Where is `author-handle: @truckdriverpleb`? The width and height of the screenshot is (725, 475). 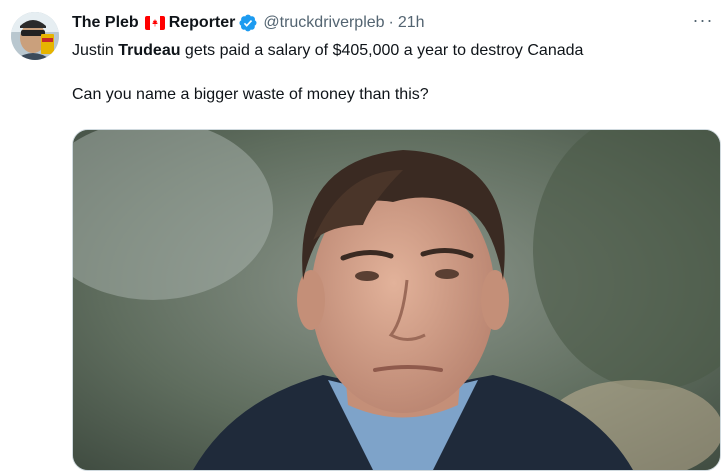
author-handle: @truckdriverpleb is located at coordinates (323, 23).